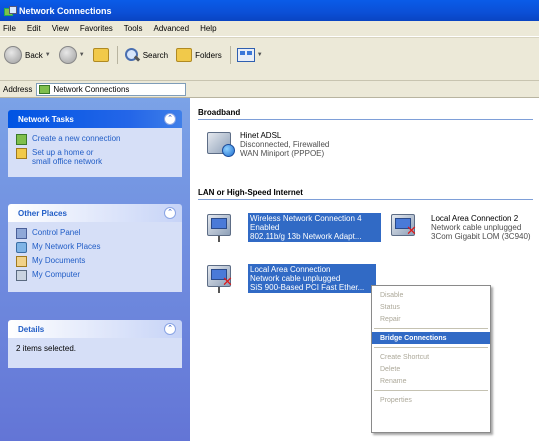  What do you see at coordinates (261, 135) in the screenshot?
I see `connection-name: Hinet ADSL` at bounding box center [261, 135].